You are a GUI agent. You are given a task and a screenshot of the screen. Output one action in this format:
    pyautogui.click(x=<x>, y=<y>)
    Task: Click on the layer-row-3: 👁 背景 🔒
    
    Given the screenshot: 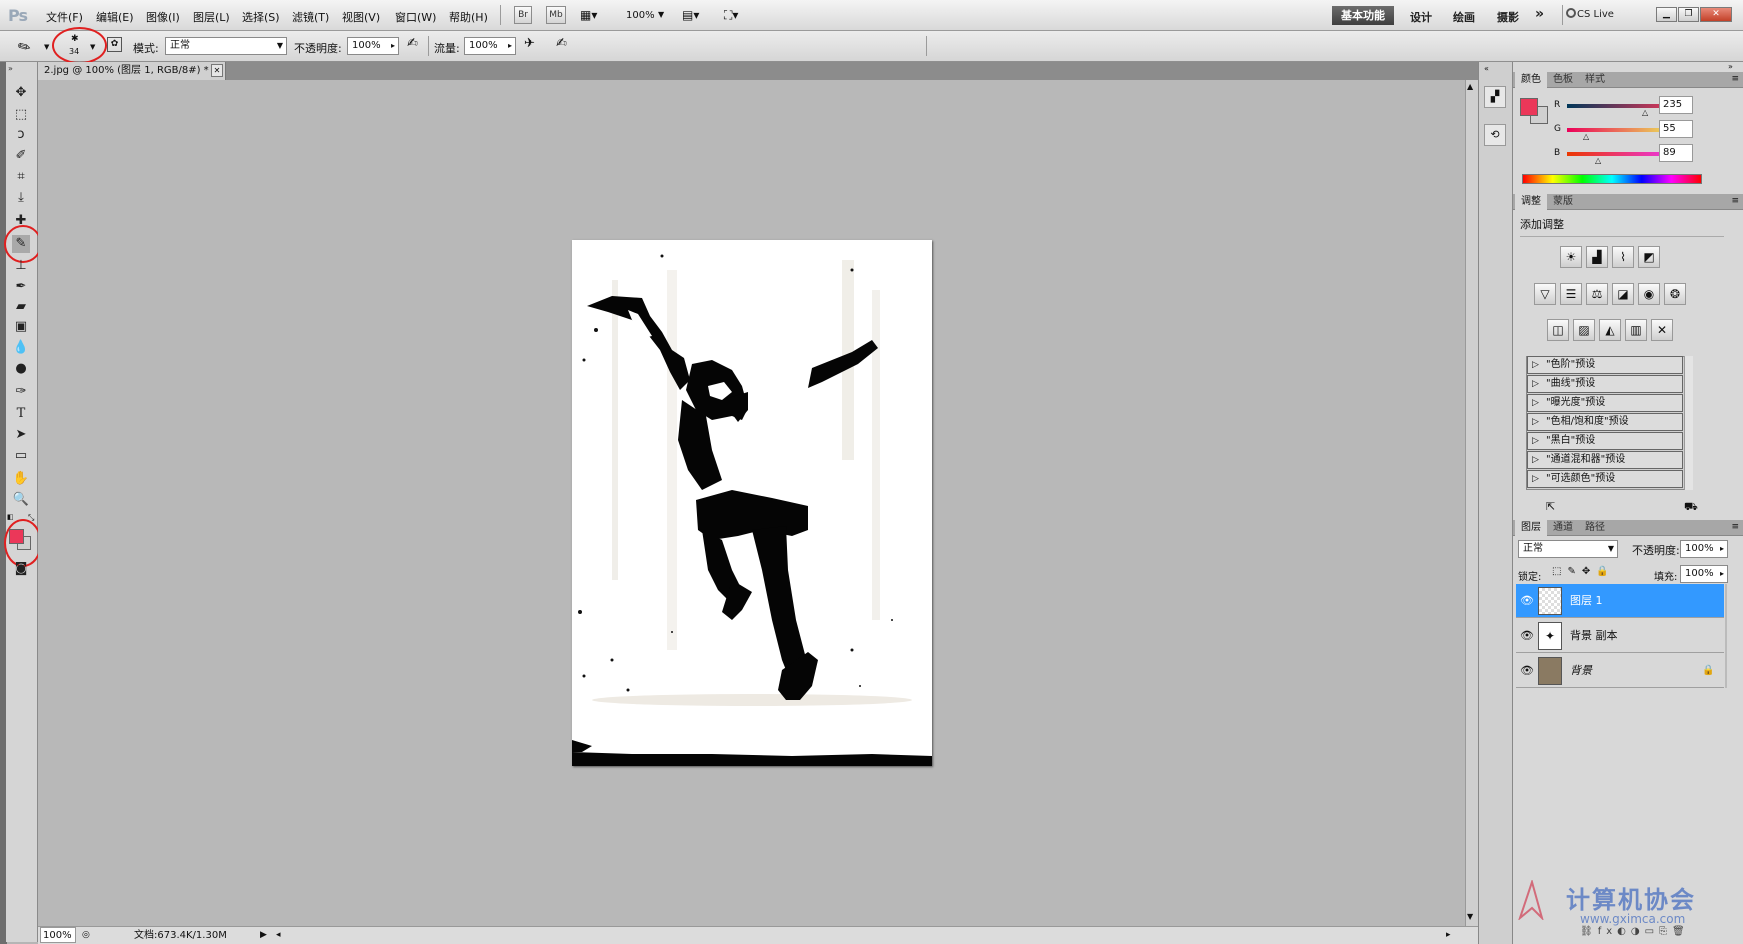 What is the action you would take?
    pyautogui.click(x=1620, y=671)
    